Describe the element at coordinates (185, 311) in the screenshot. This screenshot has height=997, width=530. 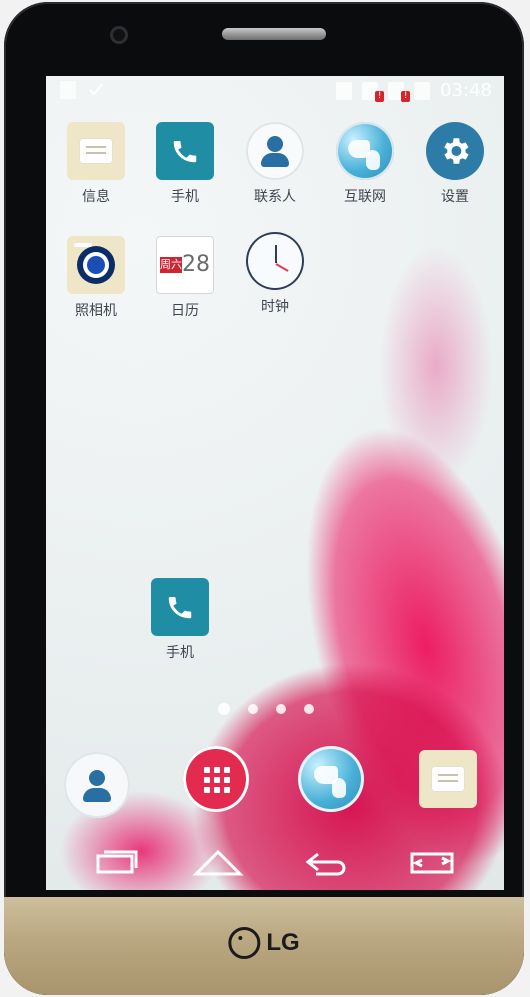
I see `app-label: 日历` at that location.